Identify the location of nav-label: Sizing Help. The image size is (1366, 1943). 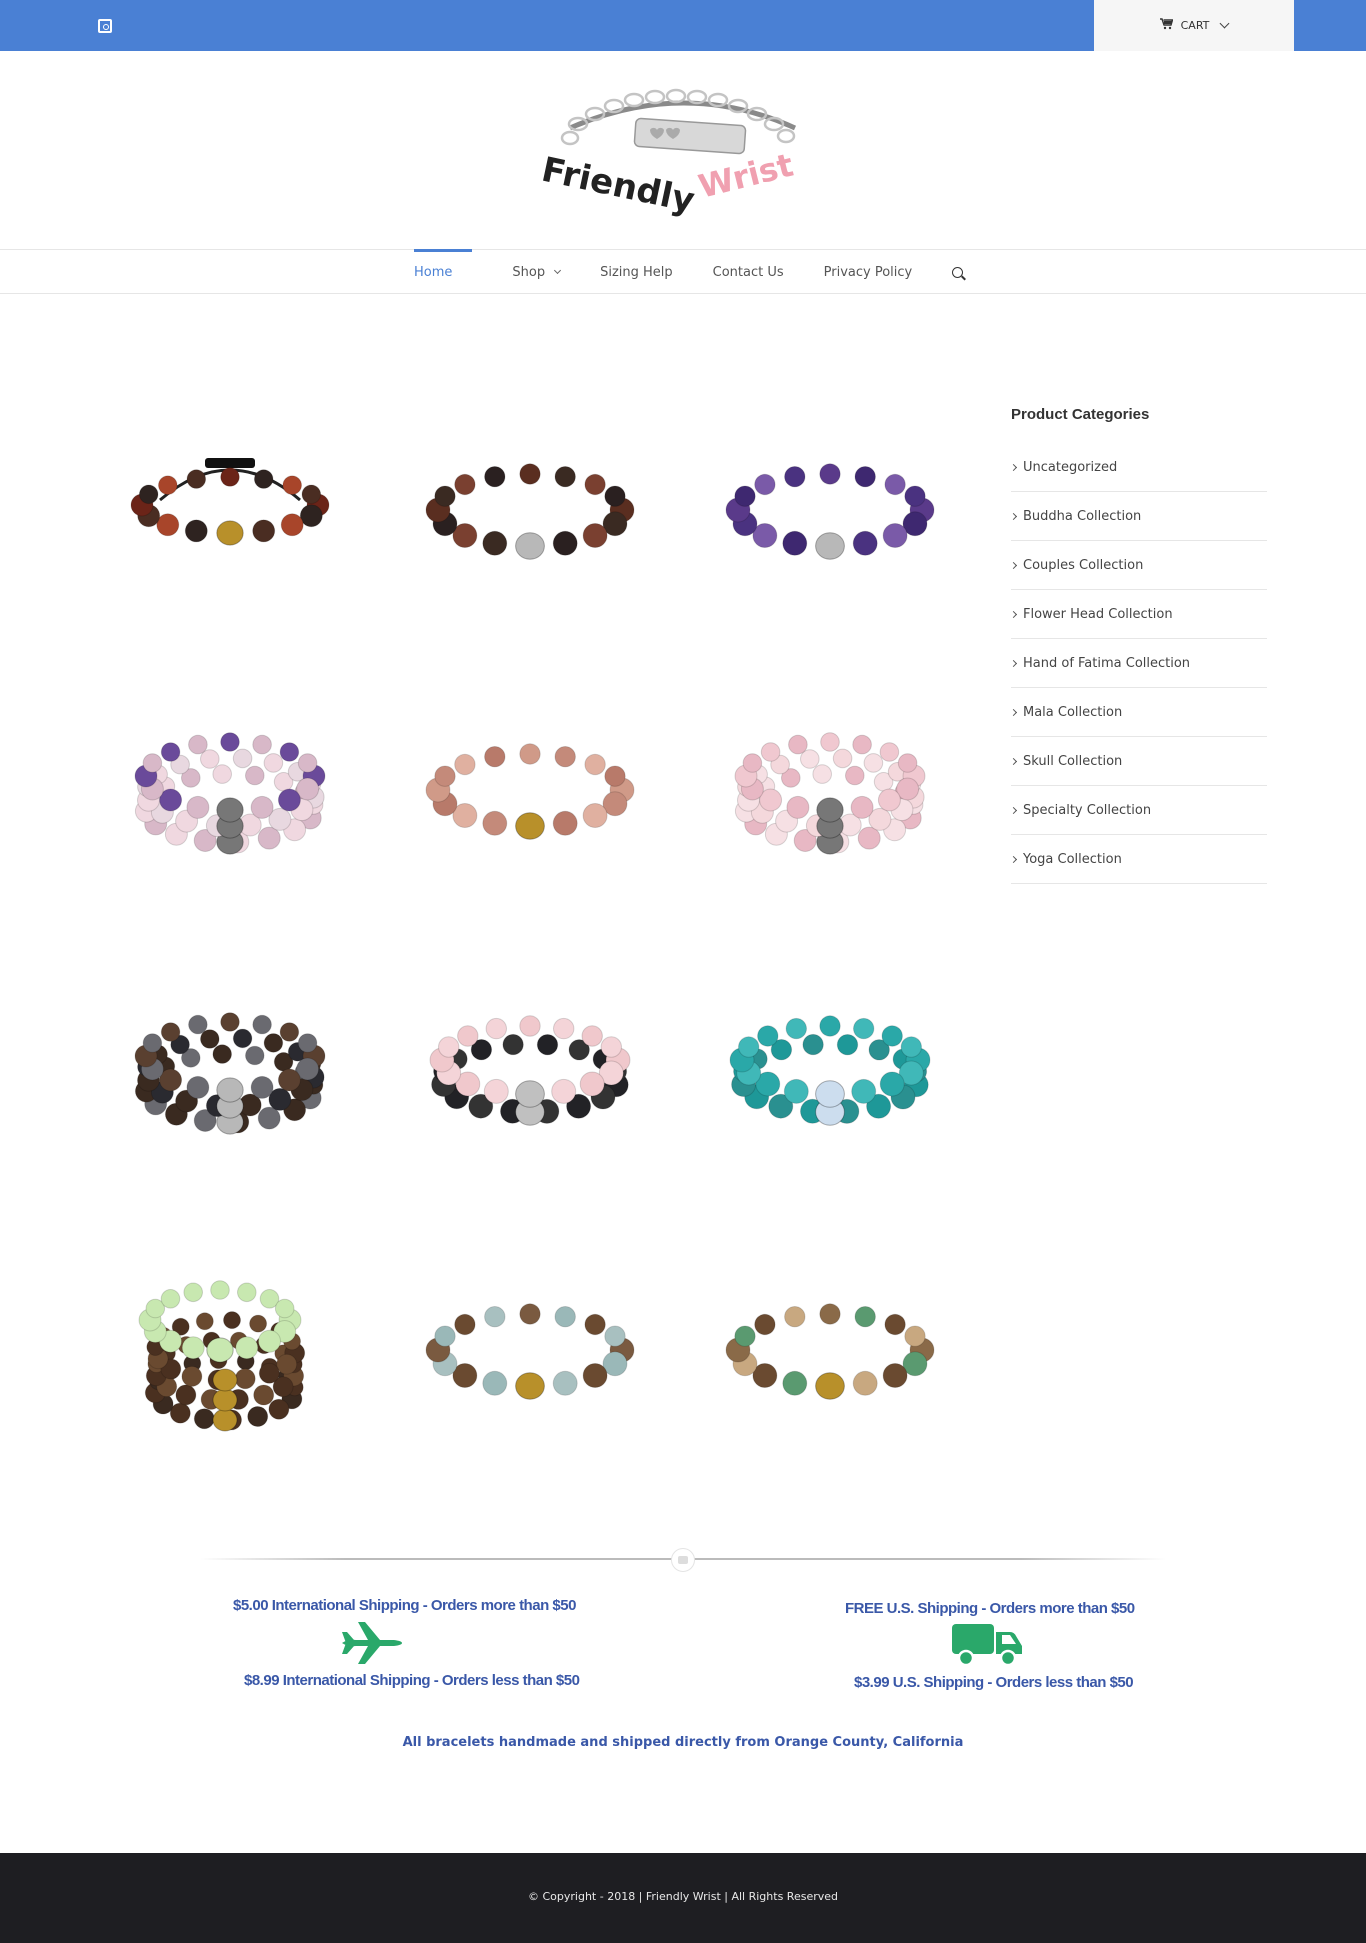
(636, 272).